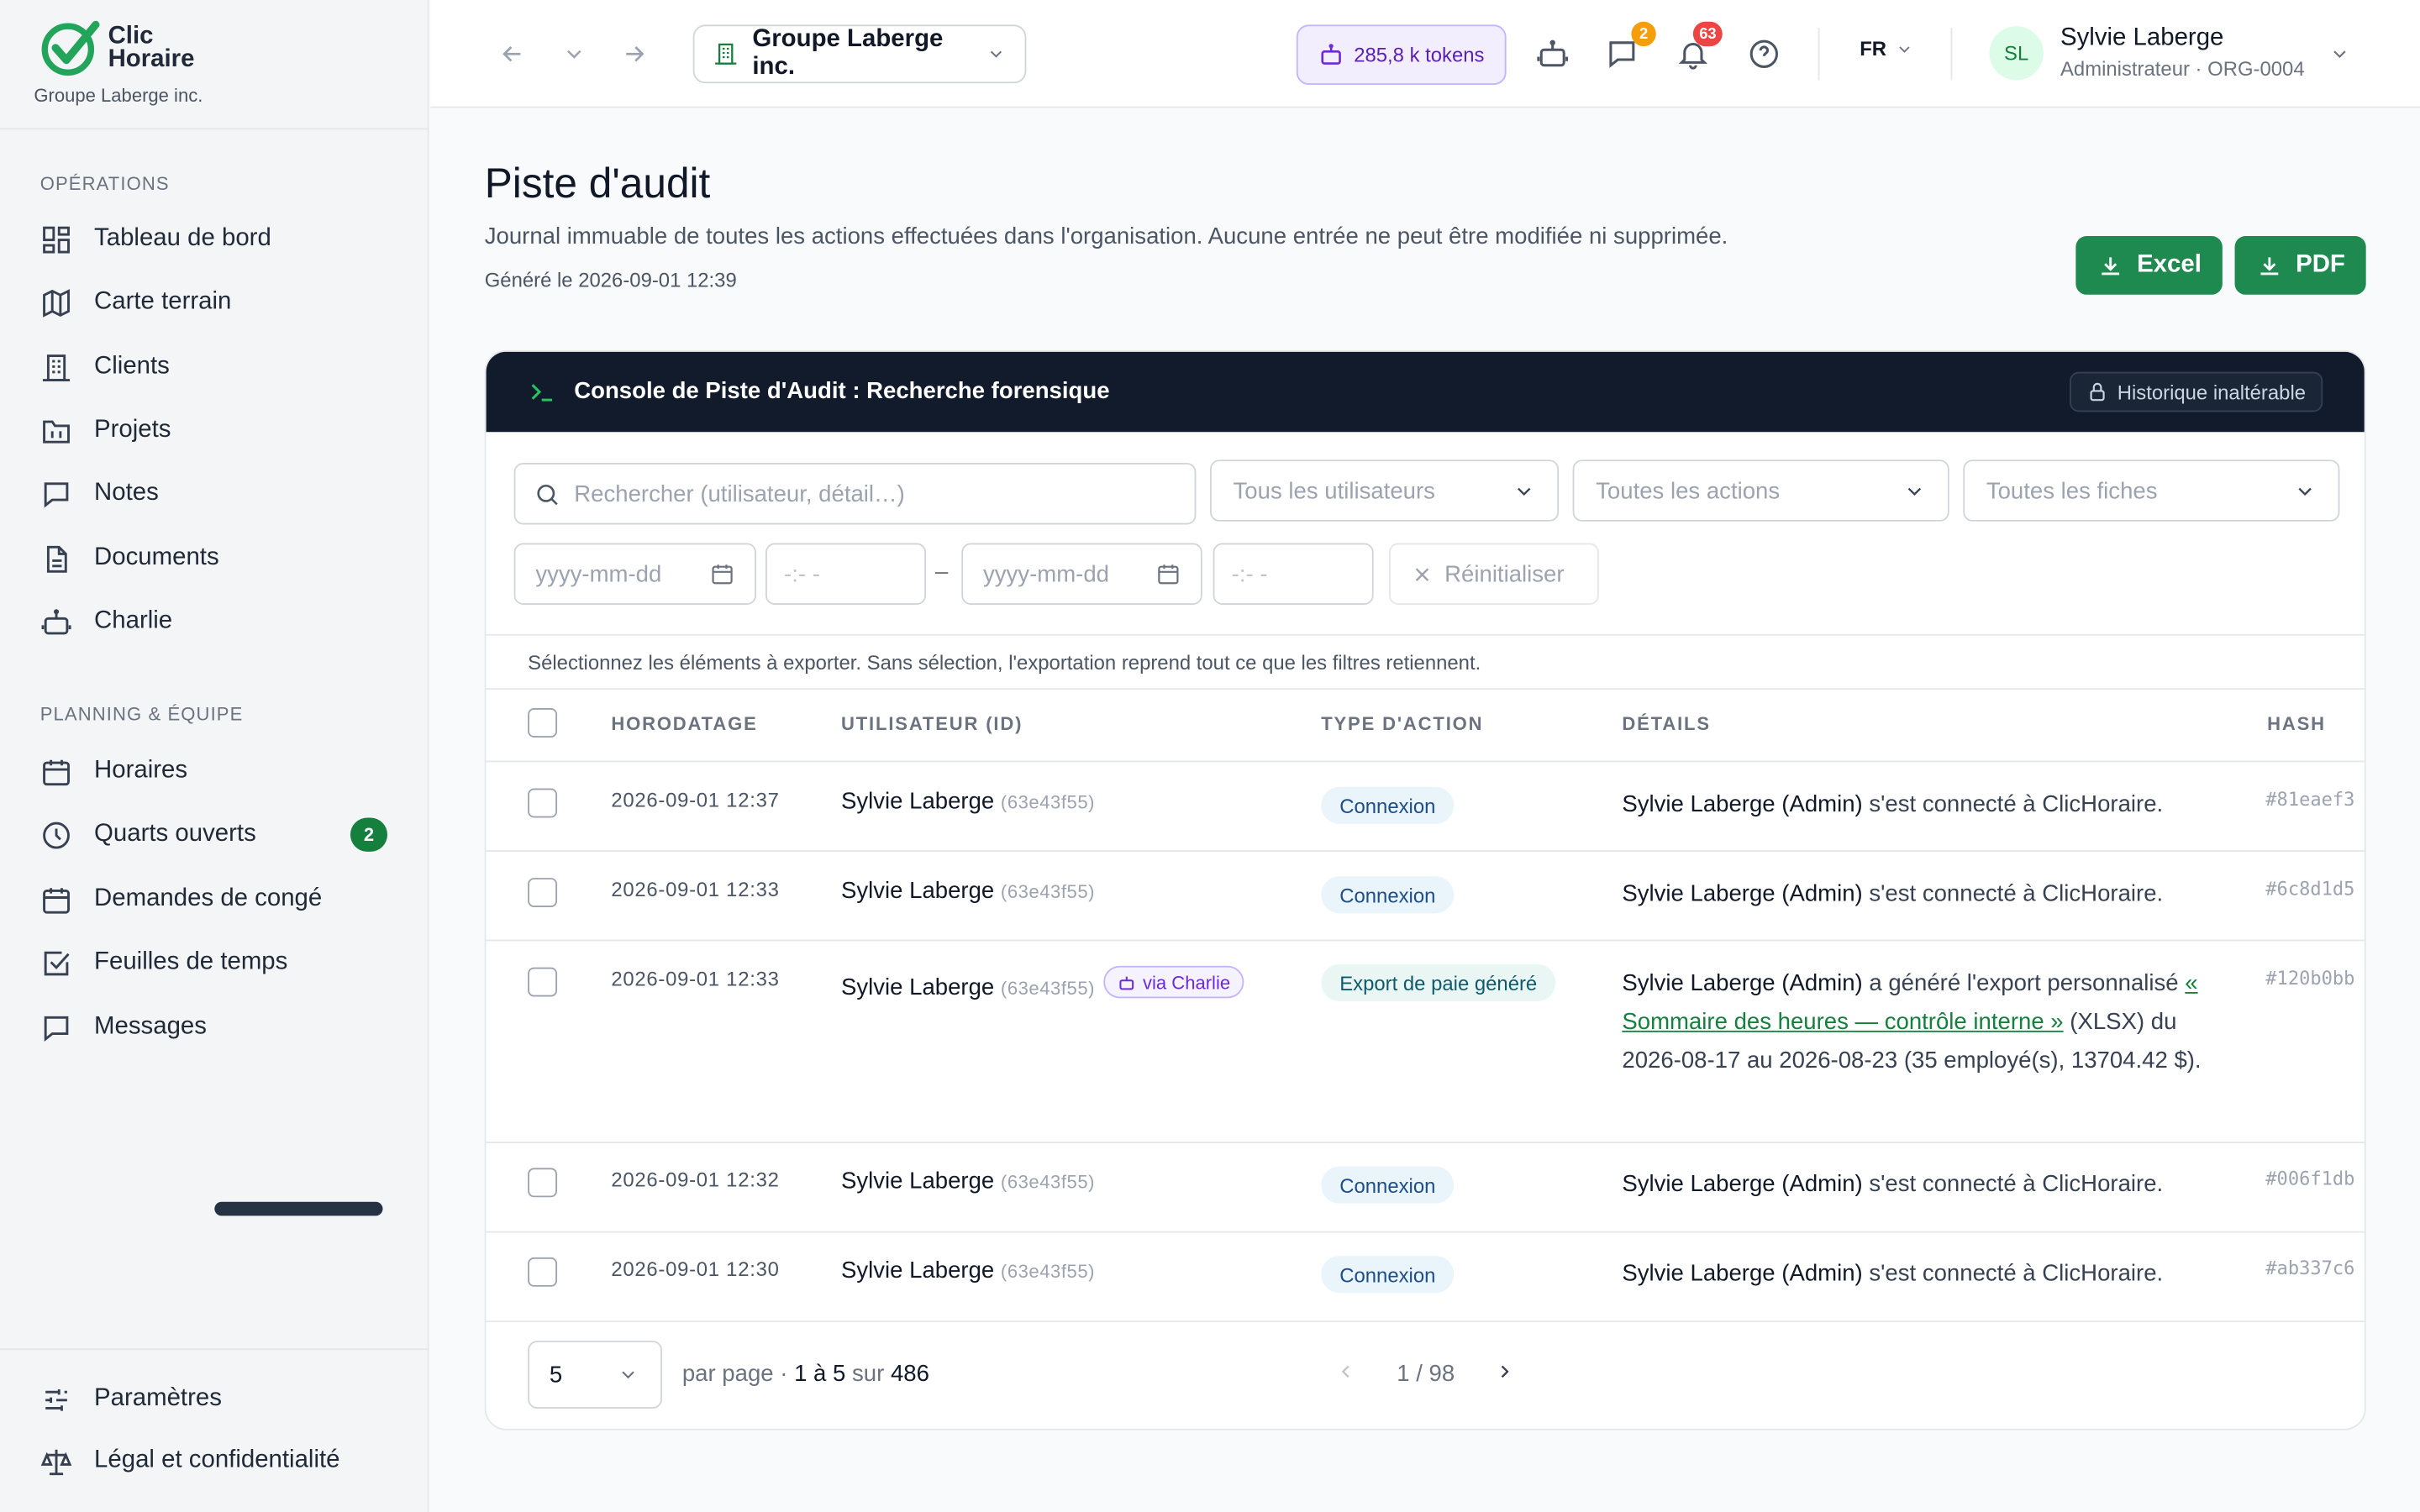 The height and width of the screenshot is (1512, 2420). I want to click on sidebar-item-schedules: Horaires, so click(222, 771).